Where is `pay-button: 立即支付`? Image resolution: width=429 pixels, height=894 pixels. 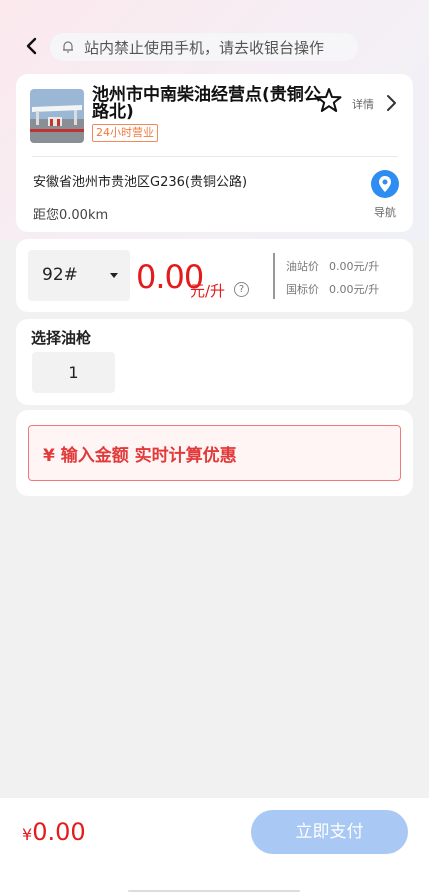
pay-button: 立即支付 is located at coordinates (329, 832).